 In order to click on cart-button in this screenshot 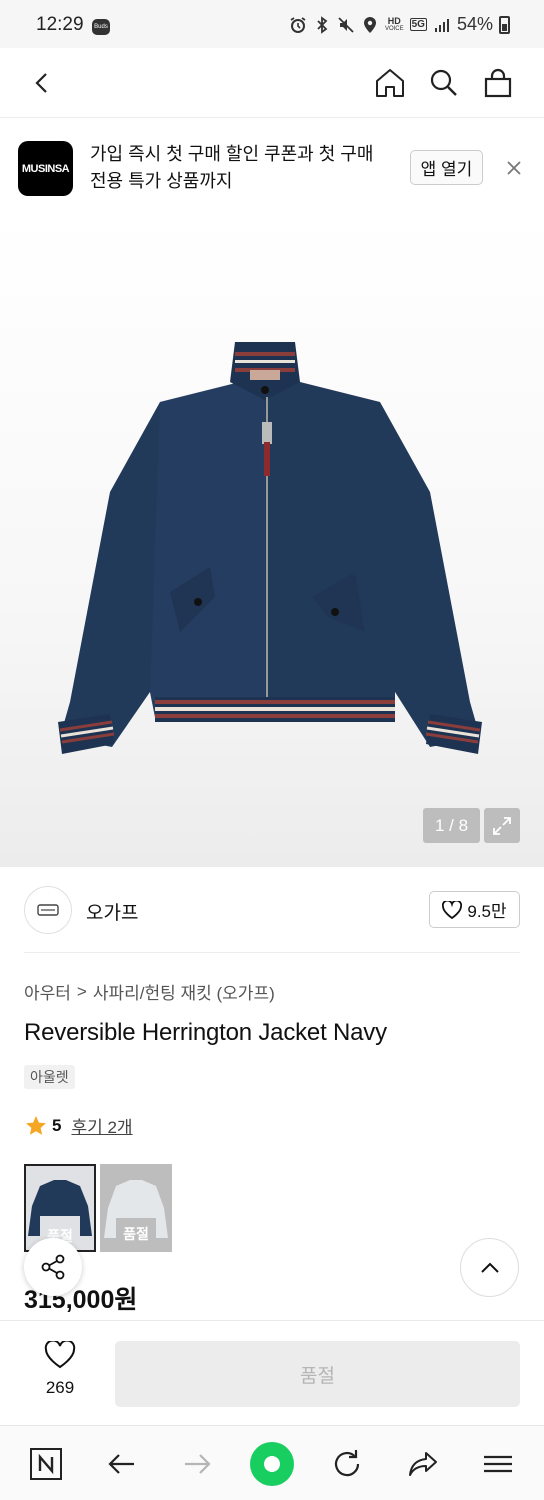, I will do `click(498, 83)`.